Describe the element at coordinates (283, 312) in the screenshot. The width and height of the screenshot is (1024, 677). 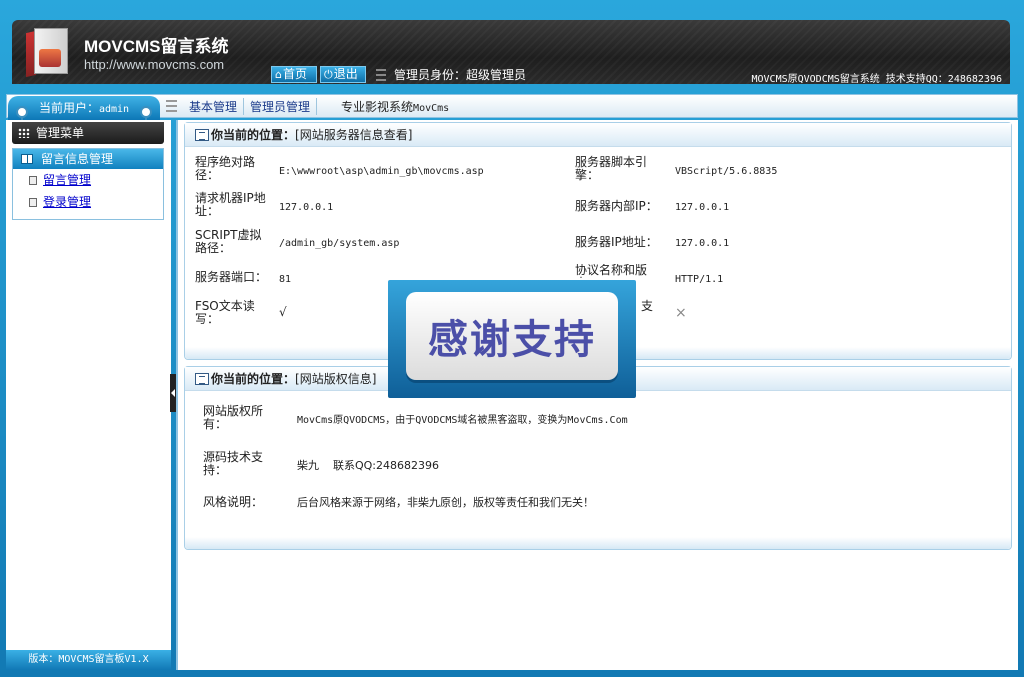
I see `check-icon: √` at that location.